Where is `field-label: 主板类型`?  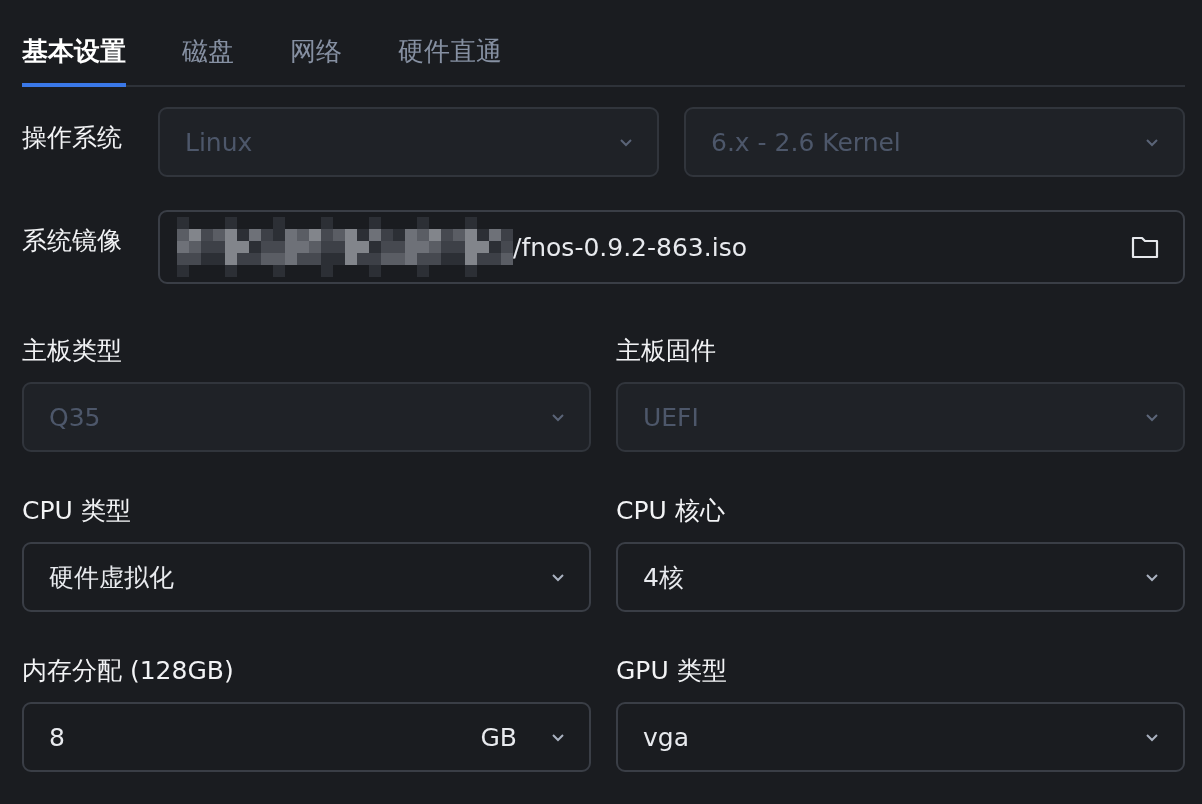
field-label: 主板类型 is located at coordinates (72, 351).